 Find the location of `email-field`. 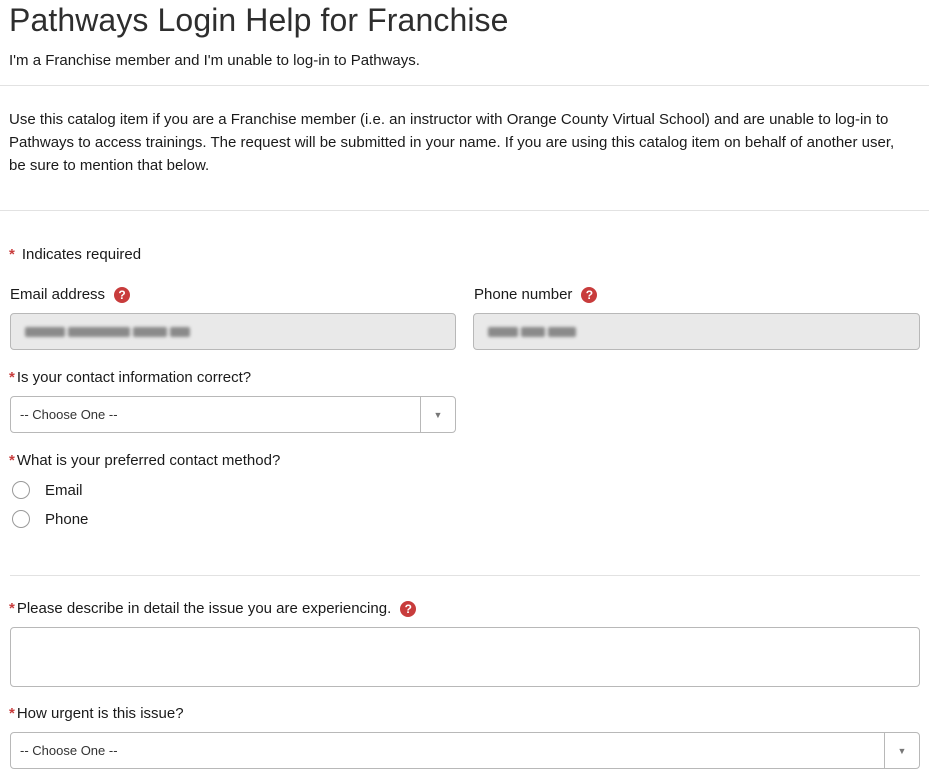

email-field is located at coordinates (233, 331).